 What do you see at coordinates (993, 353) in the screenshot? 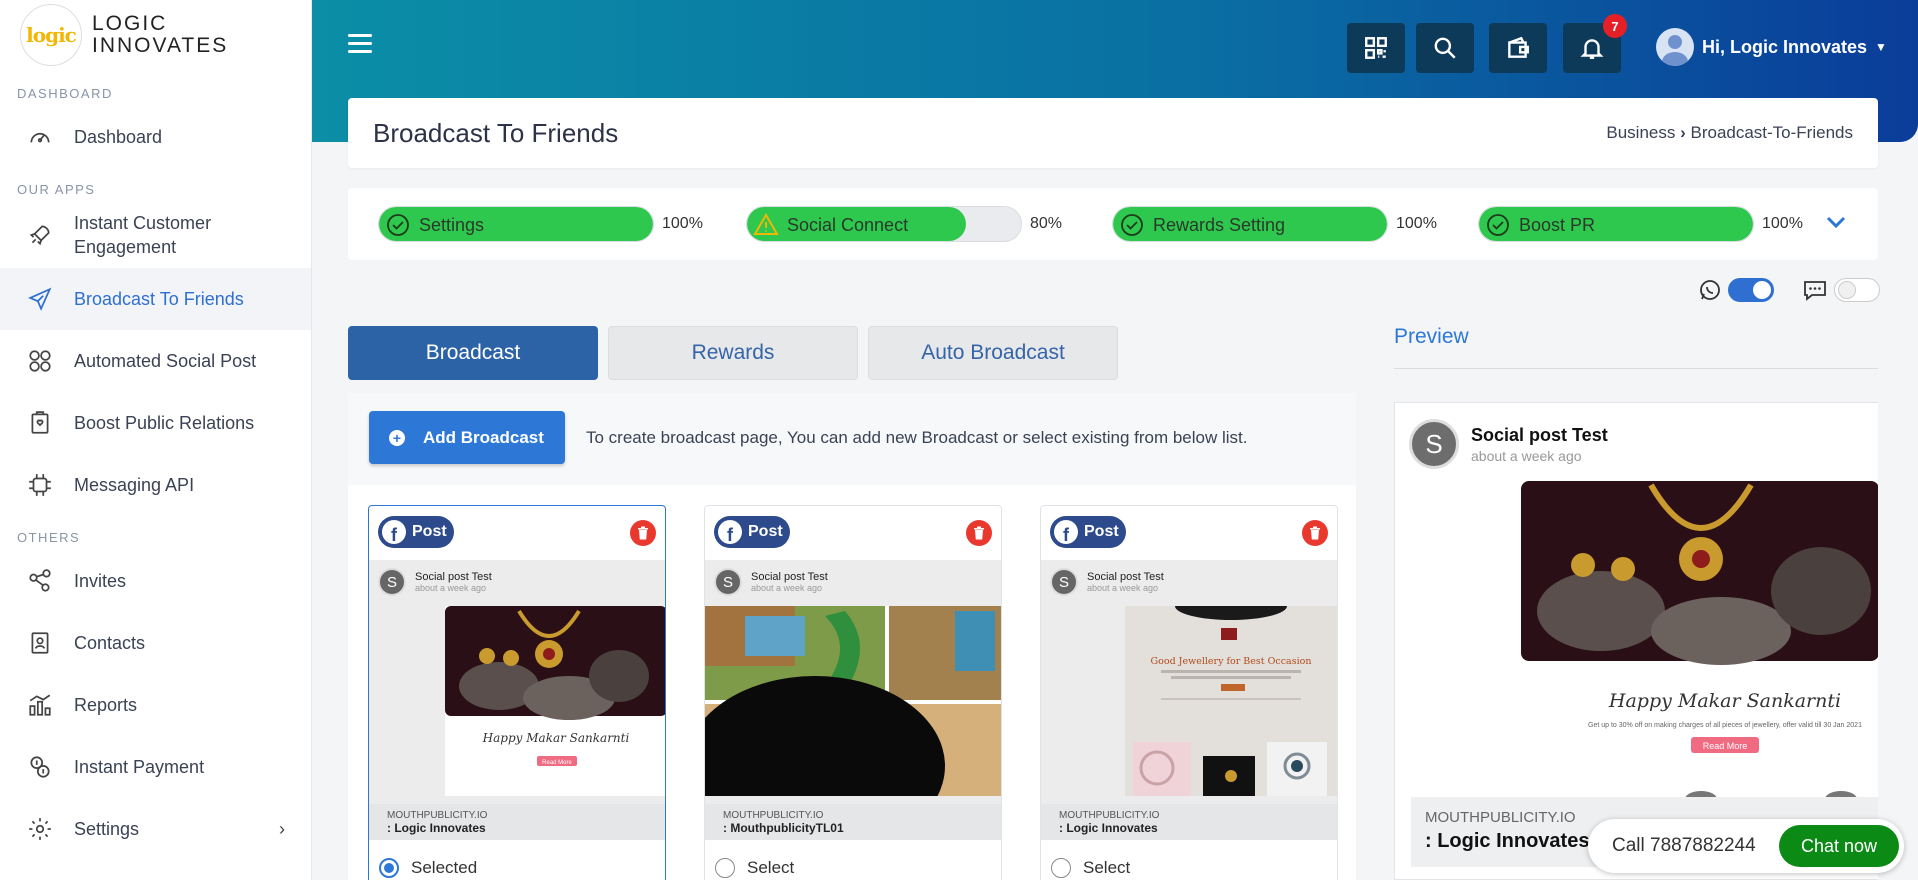
I see `tab-auto-broadcast: Auto Broadcast` at bounding box center [993, 353].